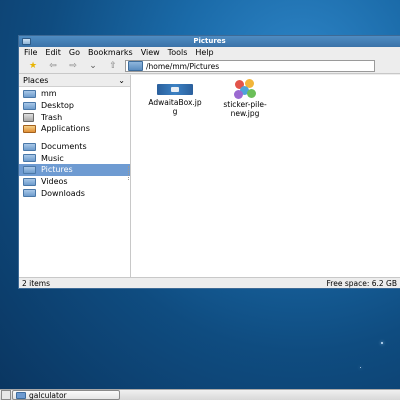 This screenshot has height=400, width=400. I want to click on taskbar-start-button, so click(6, 395).